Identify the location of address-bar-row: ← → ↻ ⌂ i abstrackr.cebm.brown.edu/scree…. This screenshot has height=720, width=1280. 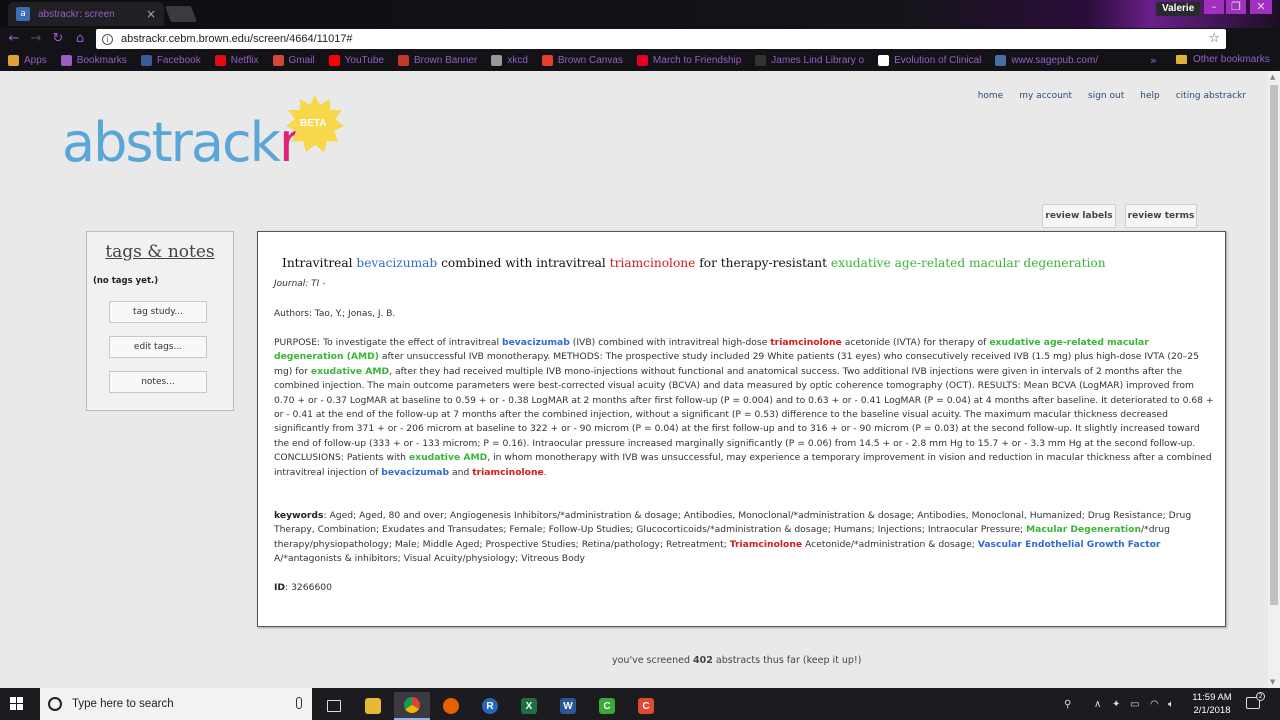
(640, 50).